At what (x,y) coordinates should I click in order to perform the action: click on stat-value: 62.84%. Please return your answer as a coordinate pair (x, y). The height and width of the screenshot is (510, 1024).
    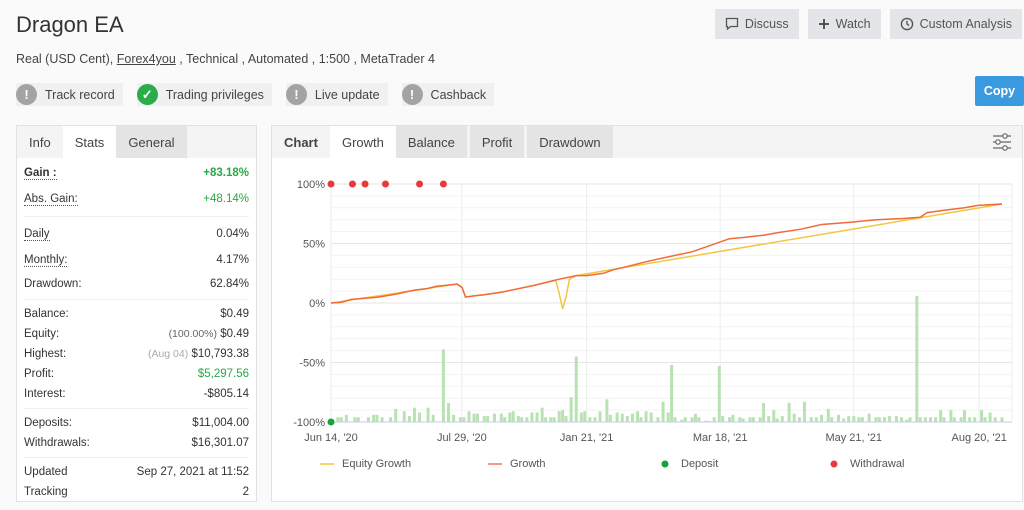
    Looking at the image, I should click on (229, 284).